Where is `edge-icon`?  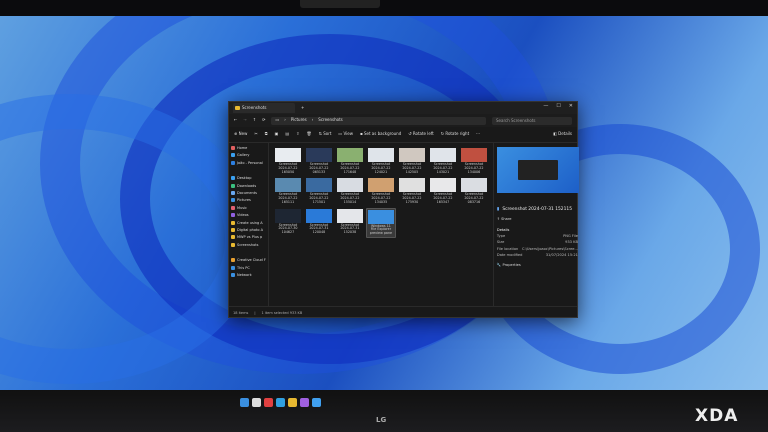 edge-icon is located at coordinates (280, 402).